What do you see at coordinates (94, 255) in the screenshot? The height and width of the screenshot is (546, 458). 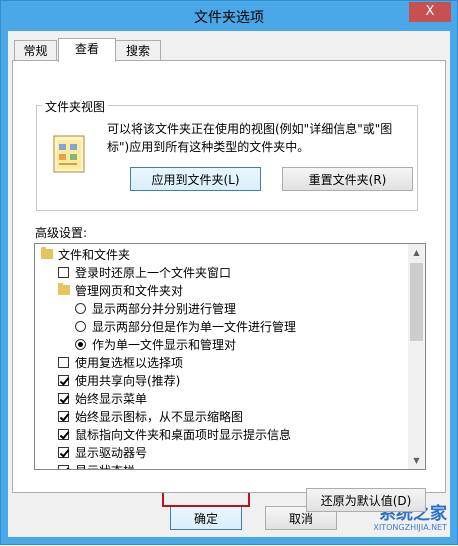 I see `setting-label: 文件和文件夹` at bounding box center [94, 255].